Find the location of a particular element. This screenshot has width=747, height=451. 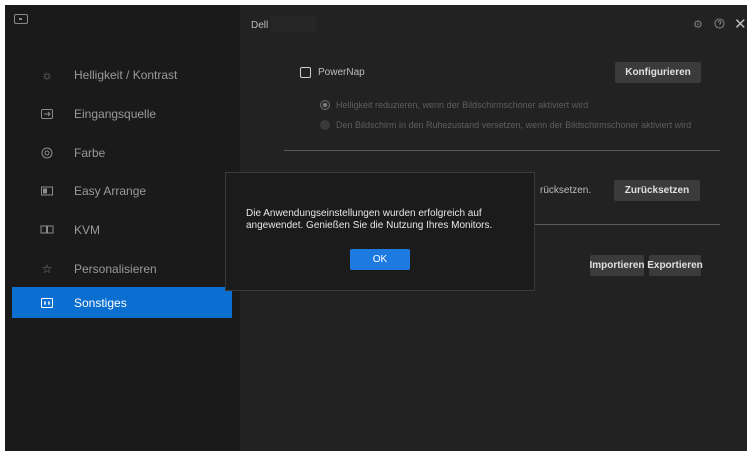

sidebar-item-brightness-contrast: ☼ Helligkeit / Kontrast is located at coordinates (122, 74).